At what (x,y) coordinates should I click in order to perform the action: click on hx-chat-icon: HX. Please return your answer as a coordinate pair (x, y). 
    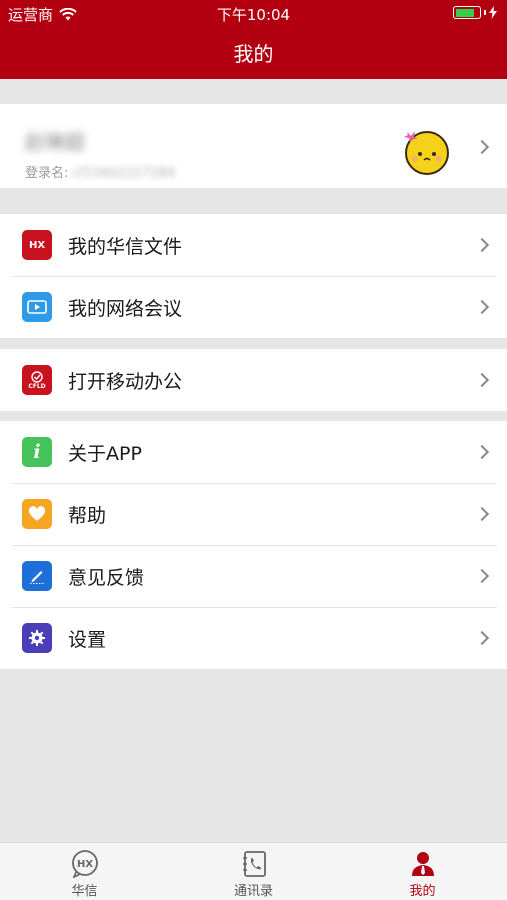
    Looking at the image, I should click on (85, 864).